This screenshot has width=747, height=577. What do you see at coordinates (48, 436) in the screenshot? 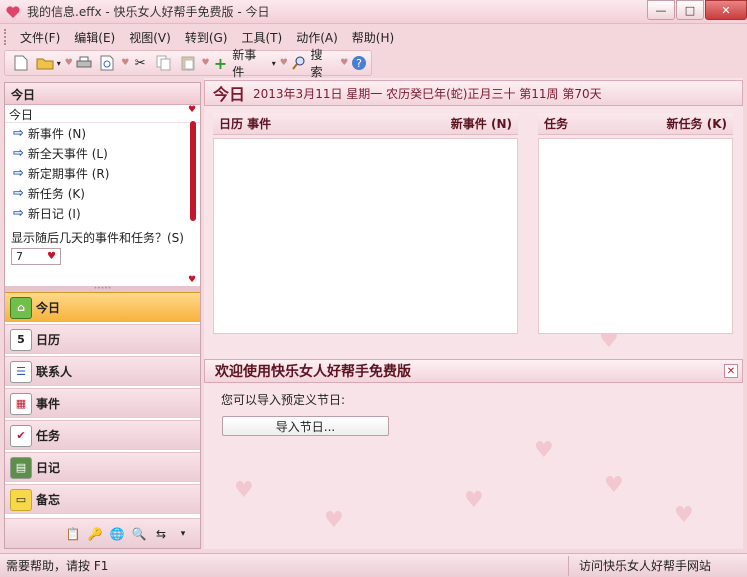
I see `nav-label: 任务` at bounding box center [48, 436].